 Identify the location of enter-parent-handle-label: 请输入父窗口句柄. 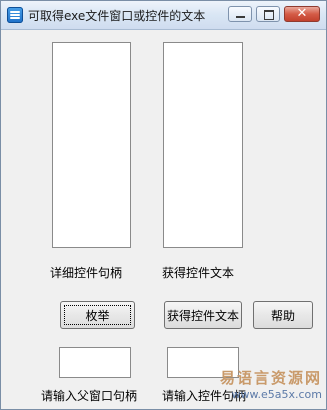
(89, 396).